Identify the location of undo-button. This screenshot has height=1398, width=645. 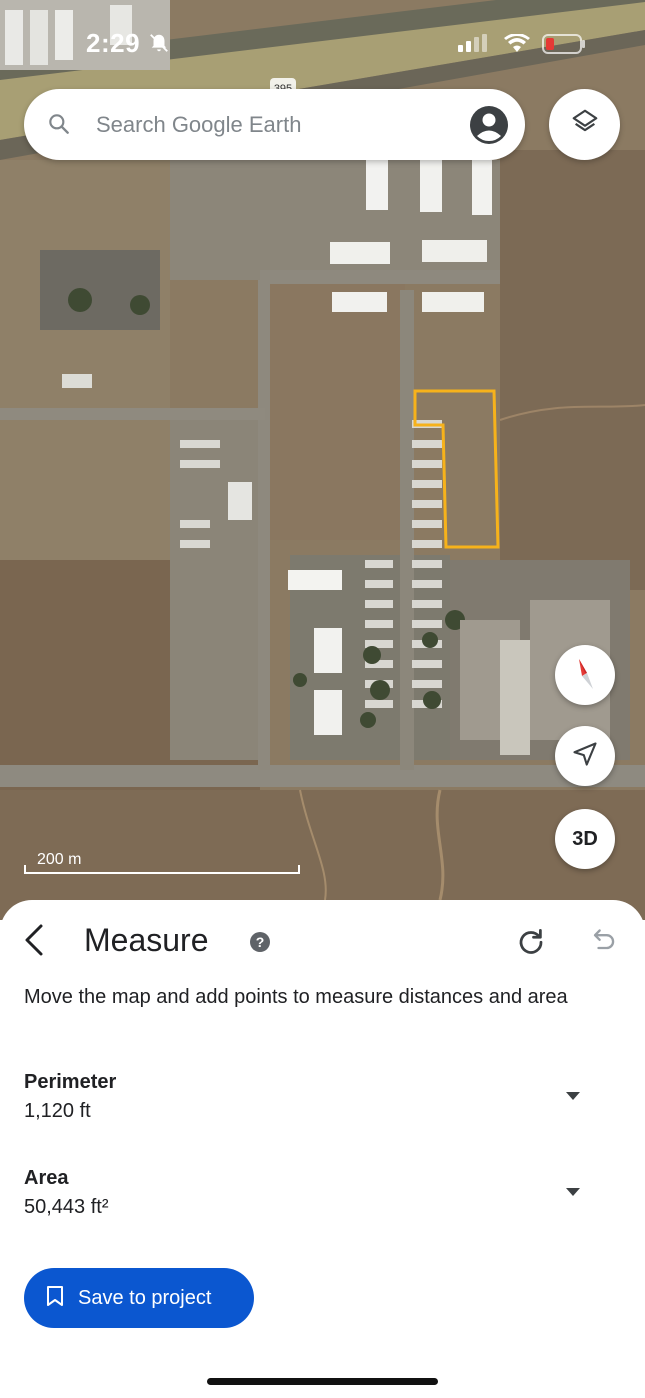
(602, 943).